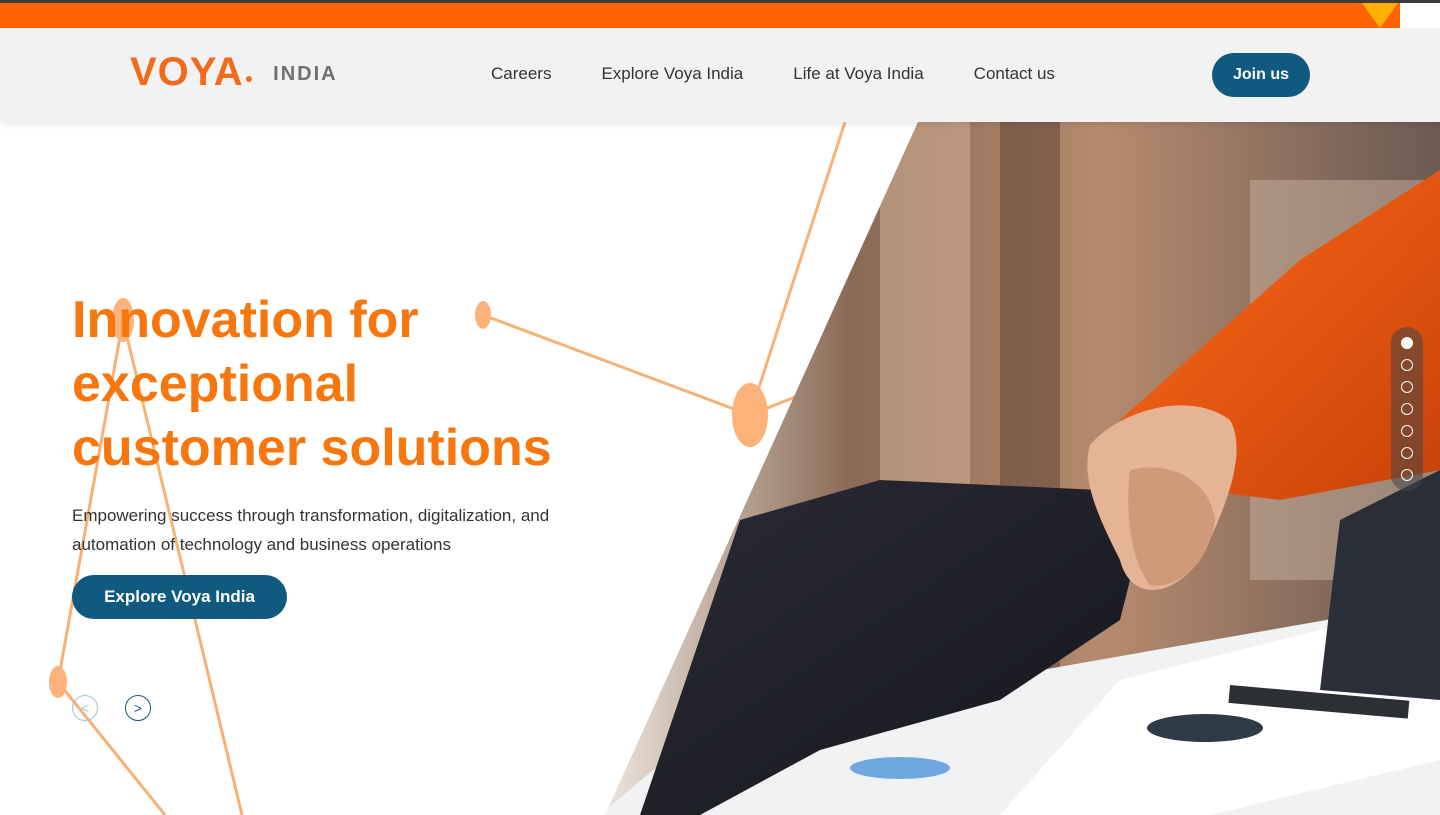 The width and height of the screenshot is (1440, 815). Describe the element at coordinates (305, 74) in the screenshot. I see `logo-sub-text: INDIA` at that location.